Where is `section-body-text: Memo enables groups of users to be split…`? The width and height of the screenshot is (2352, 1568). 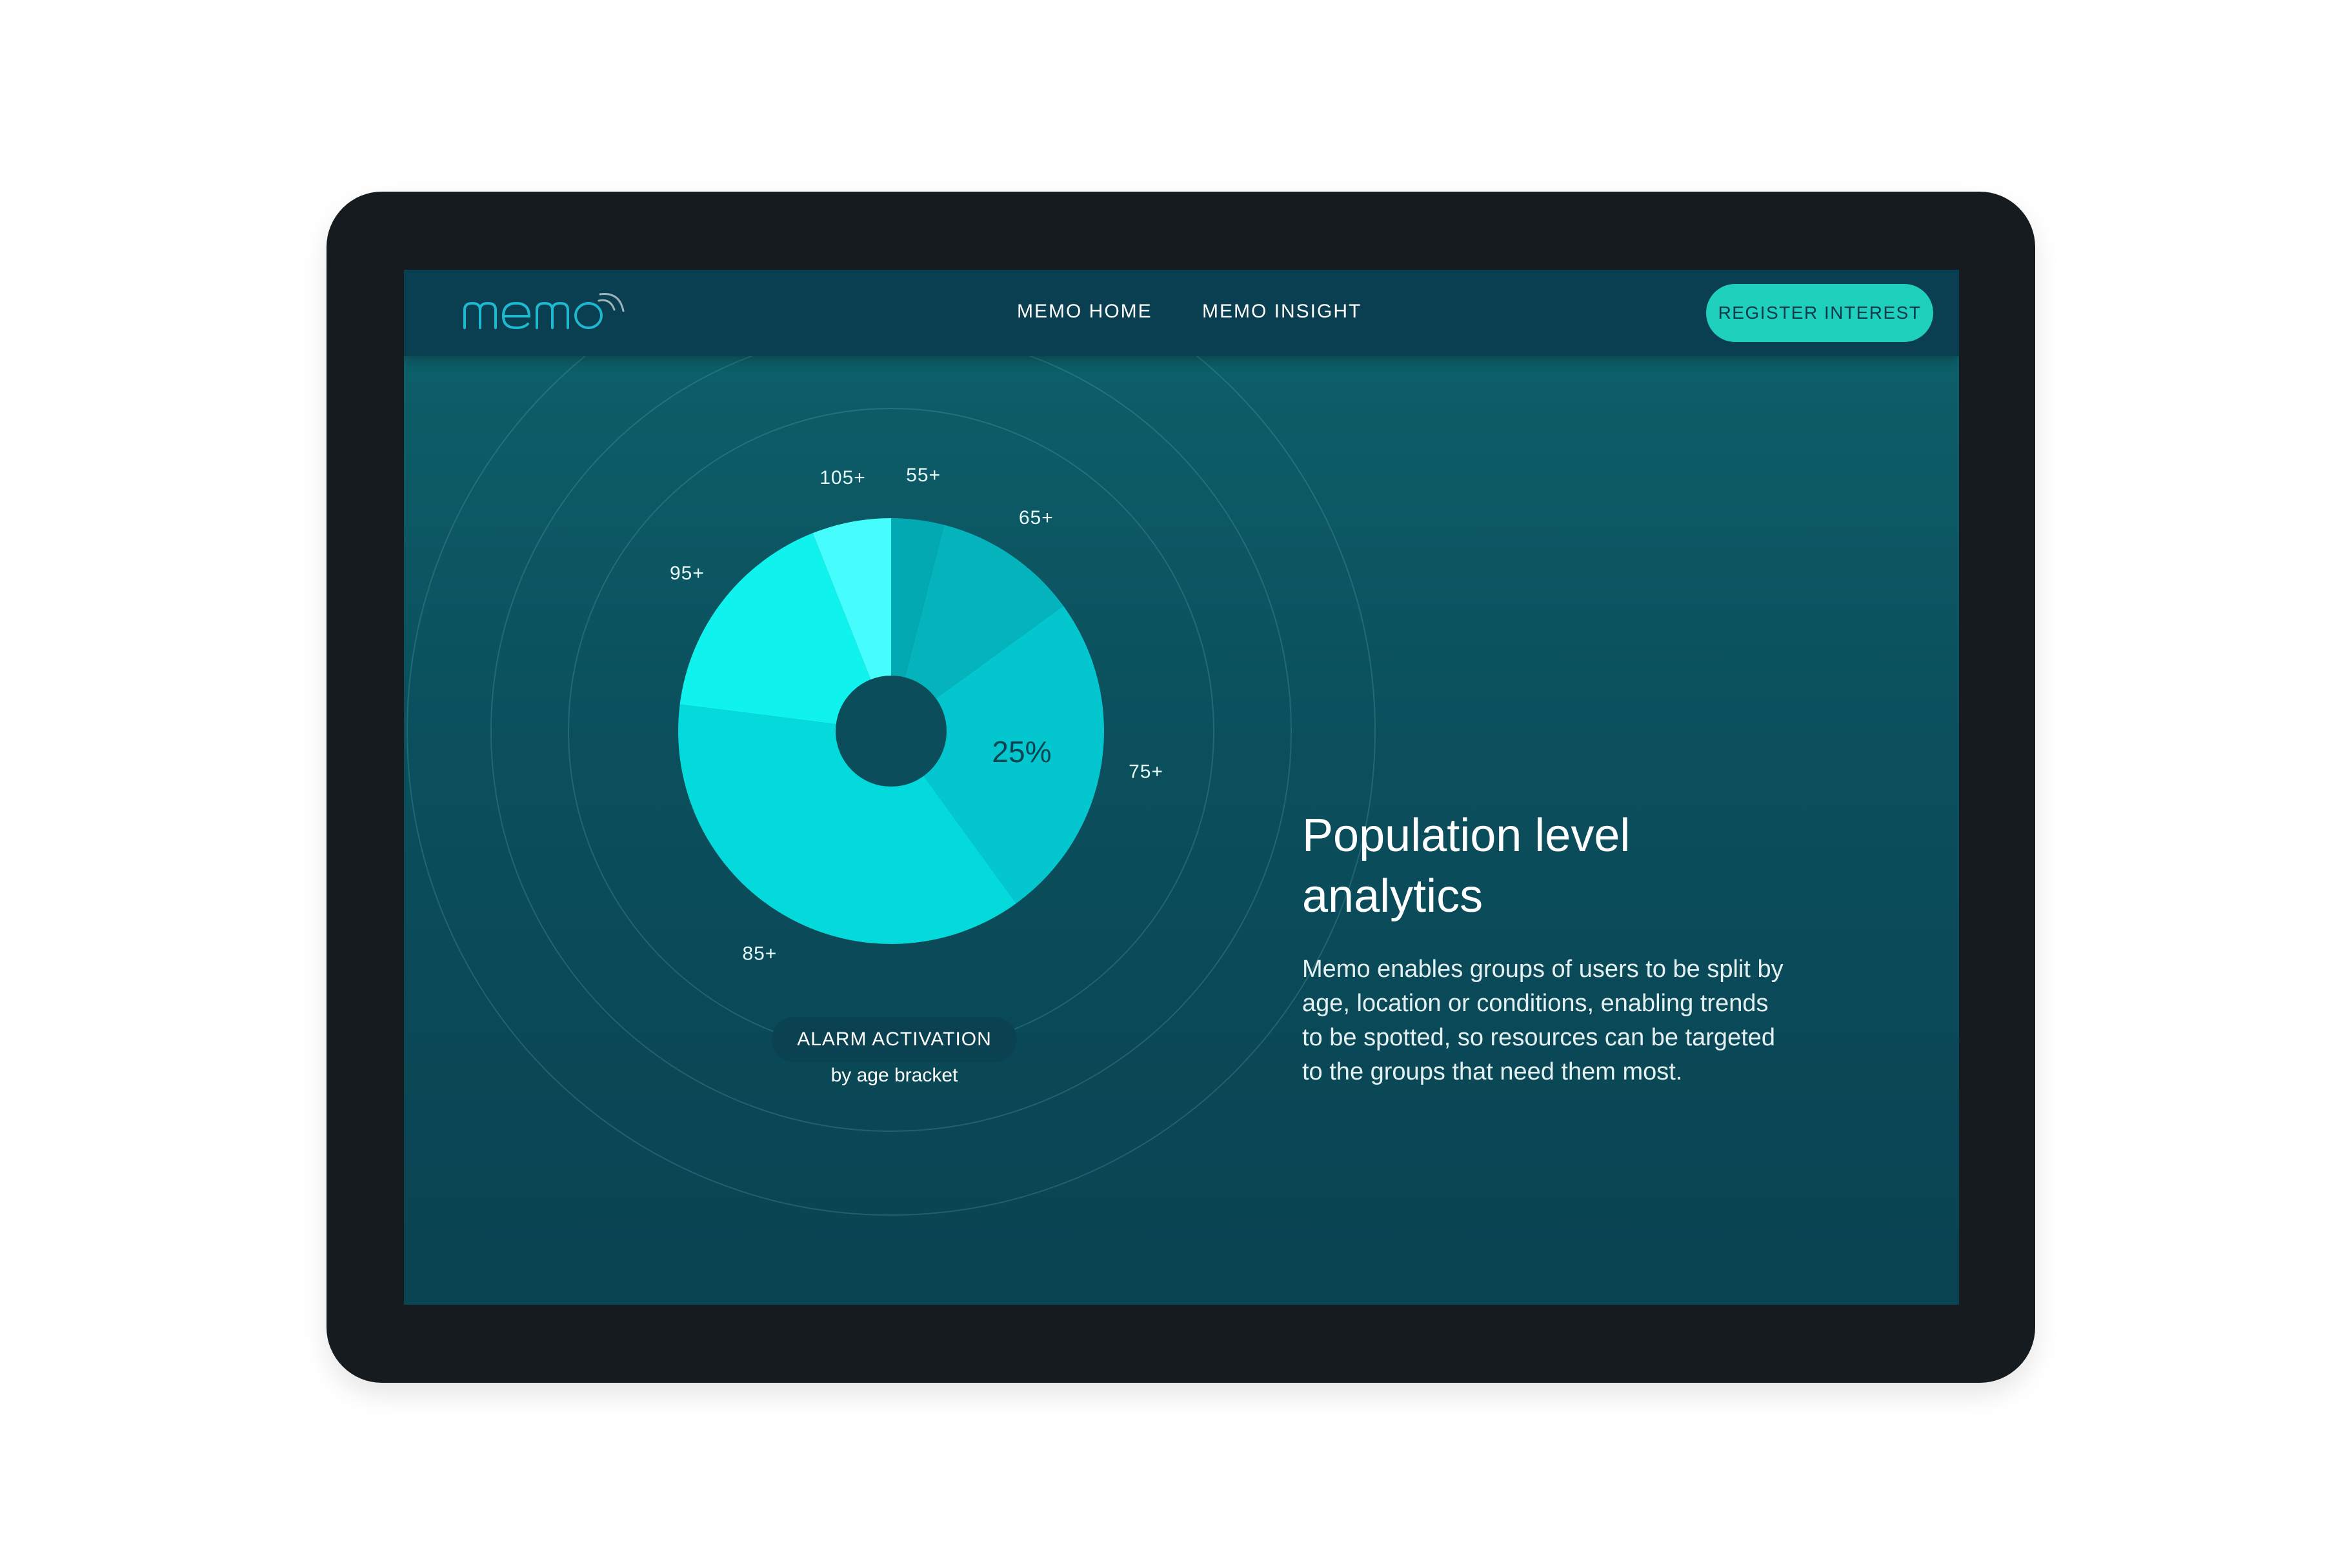 section-body-text: Memo enables groups of users to be split… is located at coordinates (1543, 1020).